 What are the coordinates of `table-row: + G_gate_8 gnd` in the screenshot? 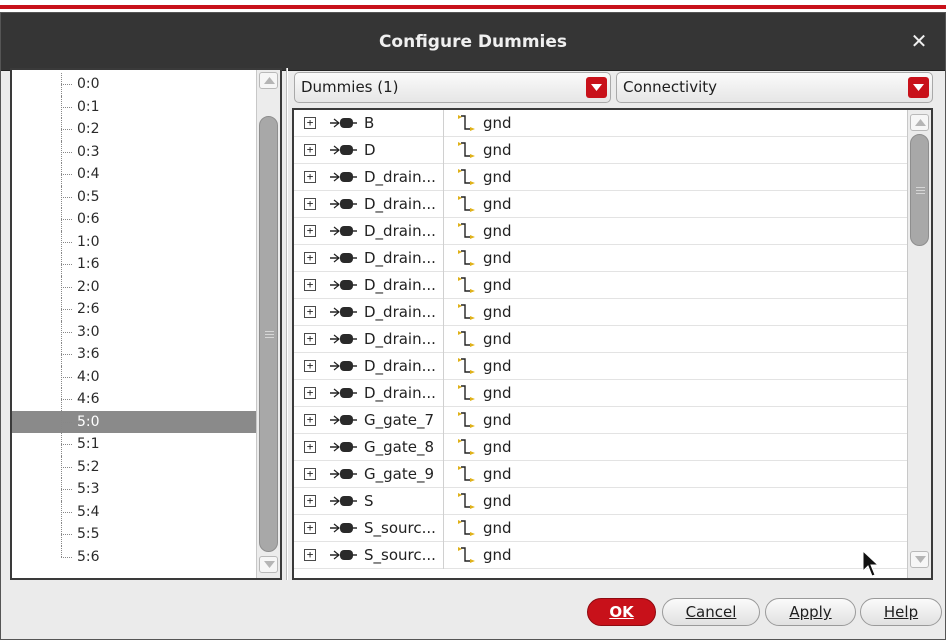 It's located at (601, 447).